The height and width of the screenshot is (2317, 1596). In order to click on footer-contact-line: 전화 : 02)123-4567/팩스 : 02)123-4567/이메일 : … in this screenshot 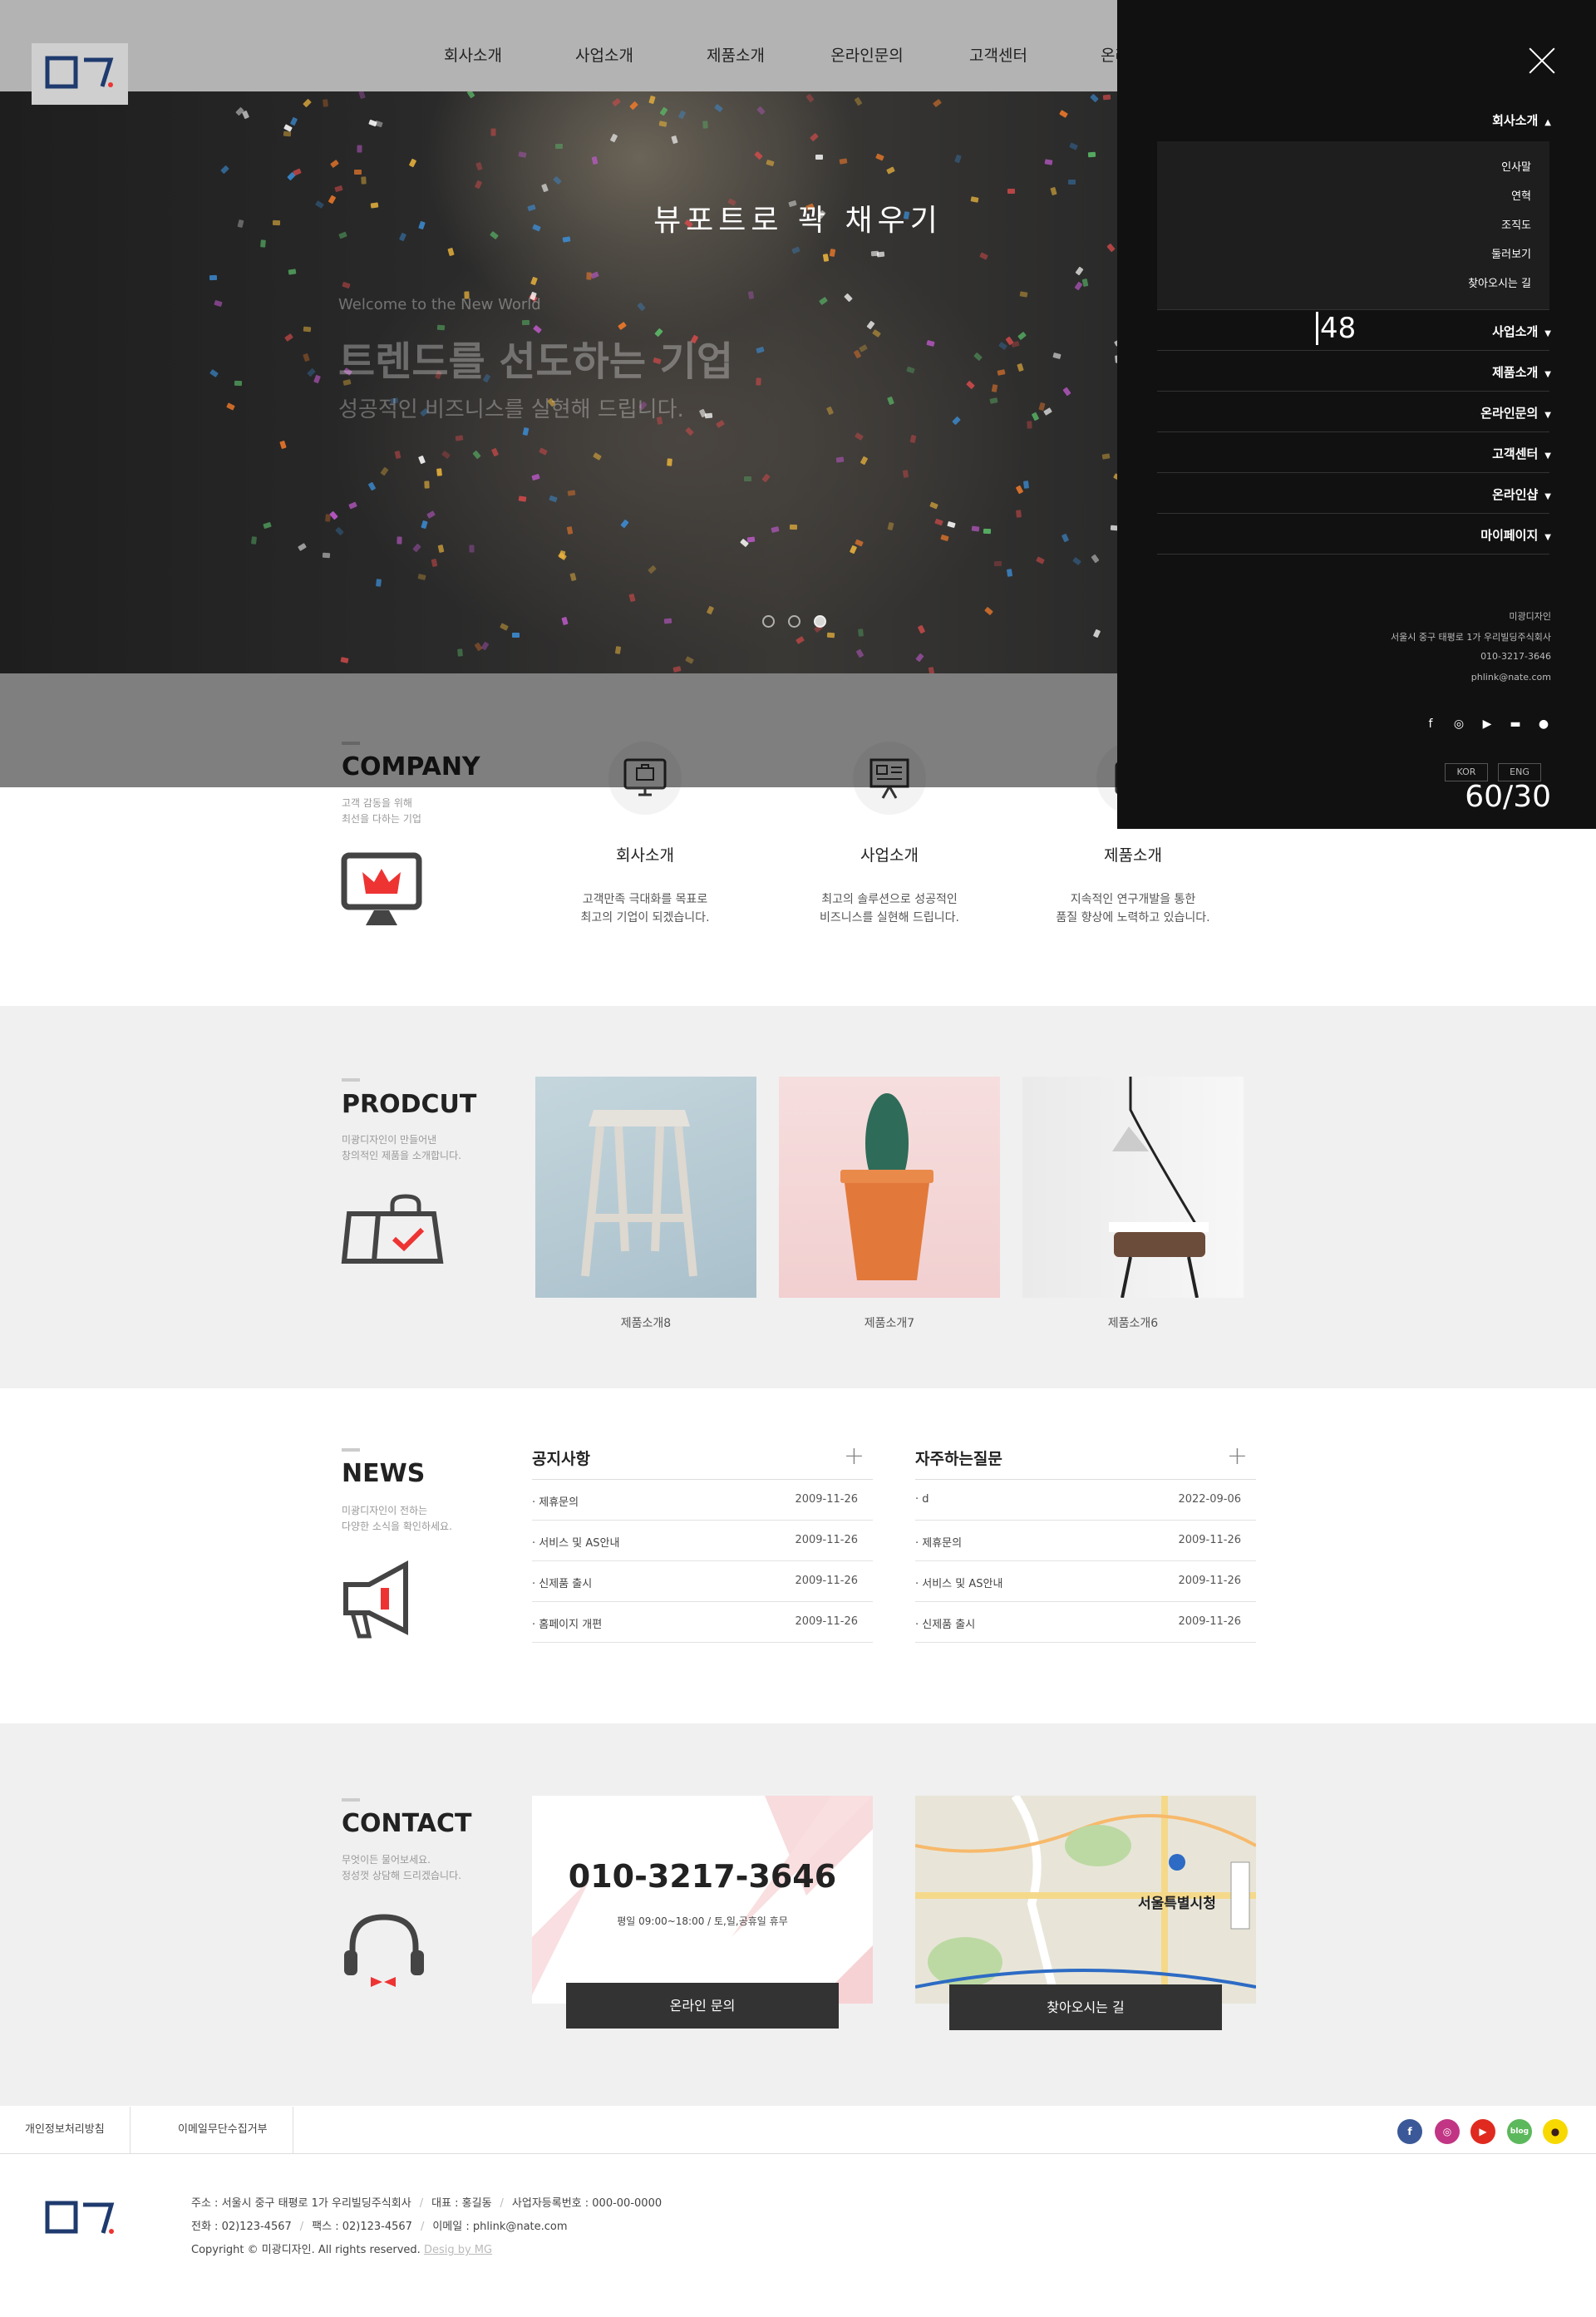, I will do `click(379, 2227)`.